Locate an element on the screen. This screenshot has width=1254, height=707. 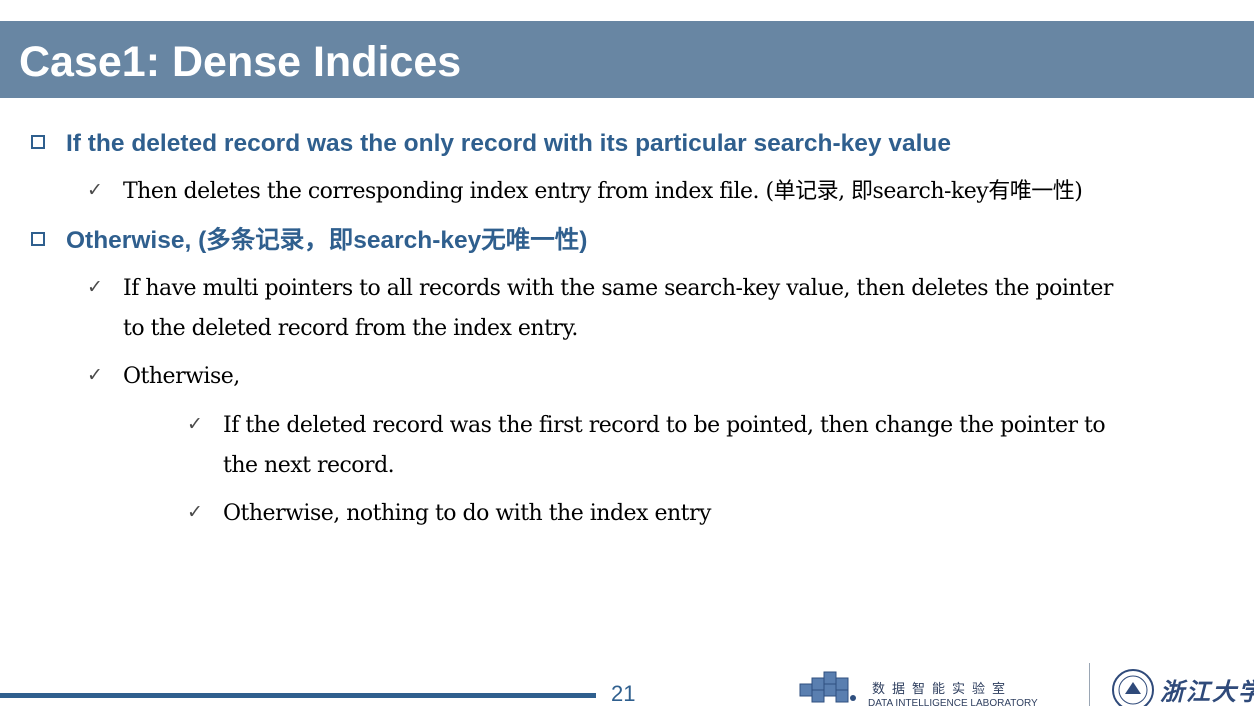
footer-divider is located at coordinates (1089, 684).